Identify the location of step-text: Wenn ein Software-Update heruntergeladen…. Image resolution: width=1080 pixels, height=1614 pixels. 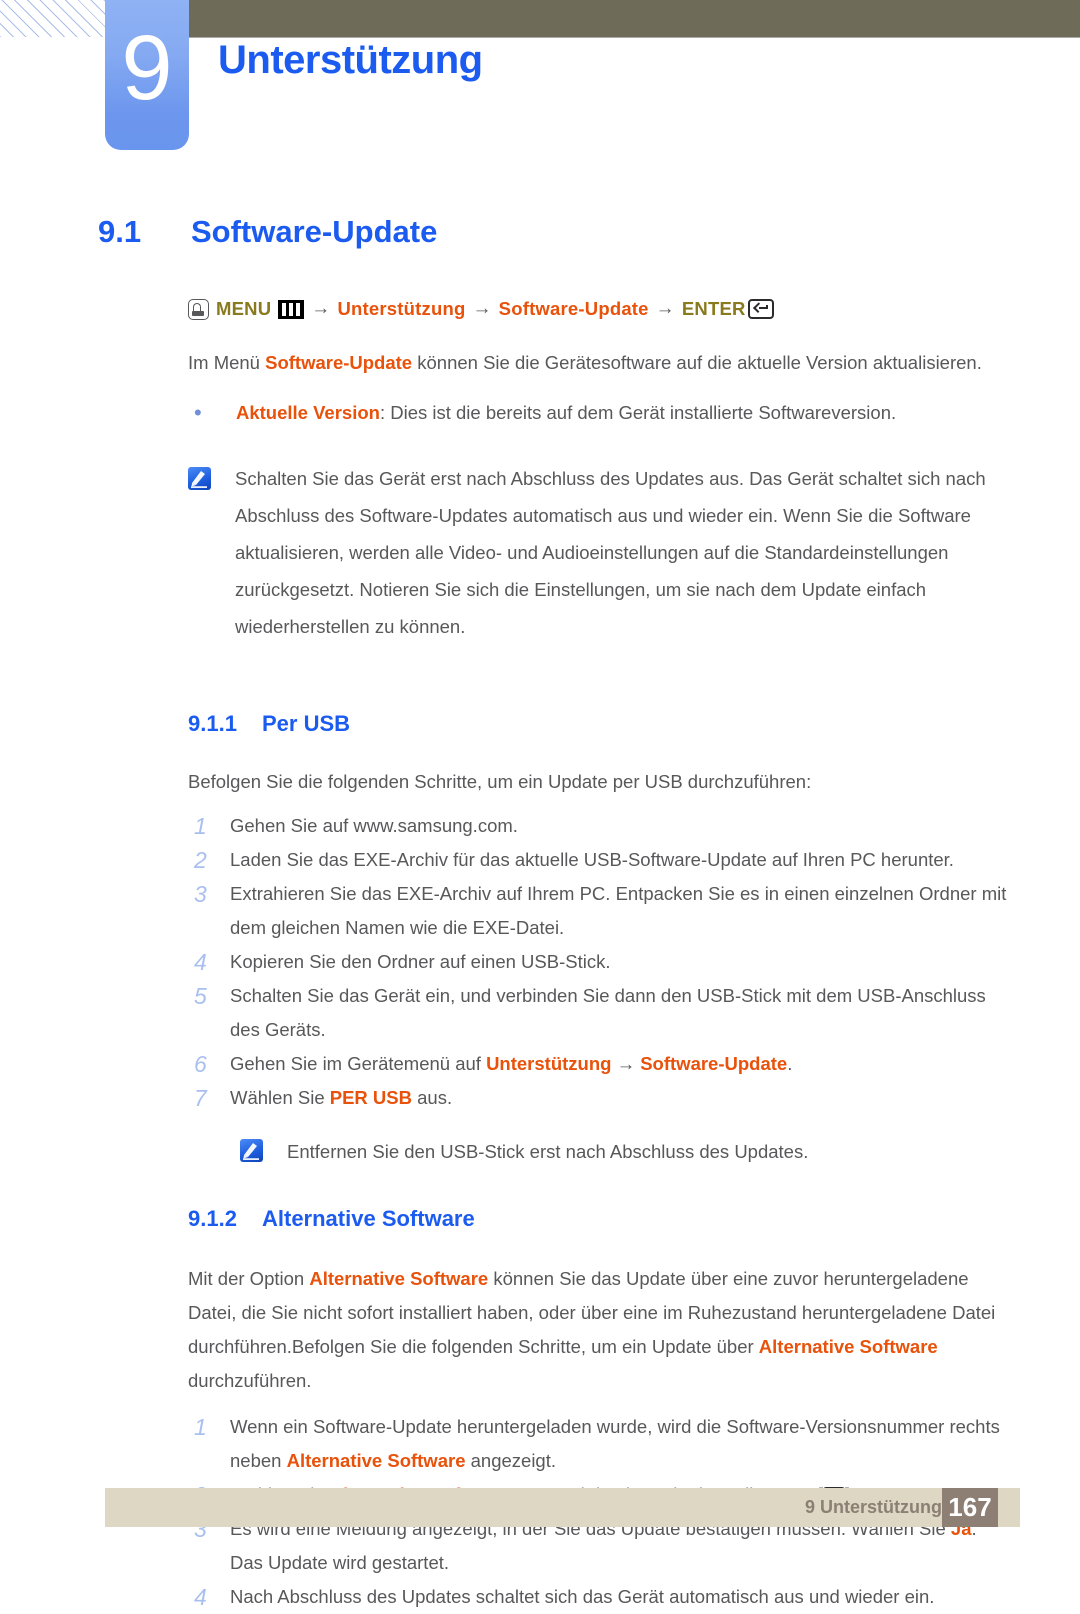
(621, 1444).